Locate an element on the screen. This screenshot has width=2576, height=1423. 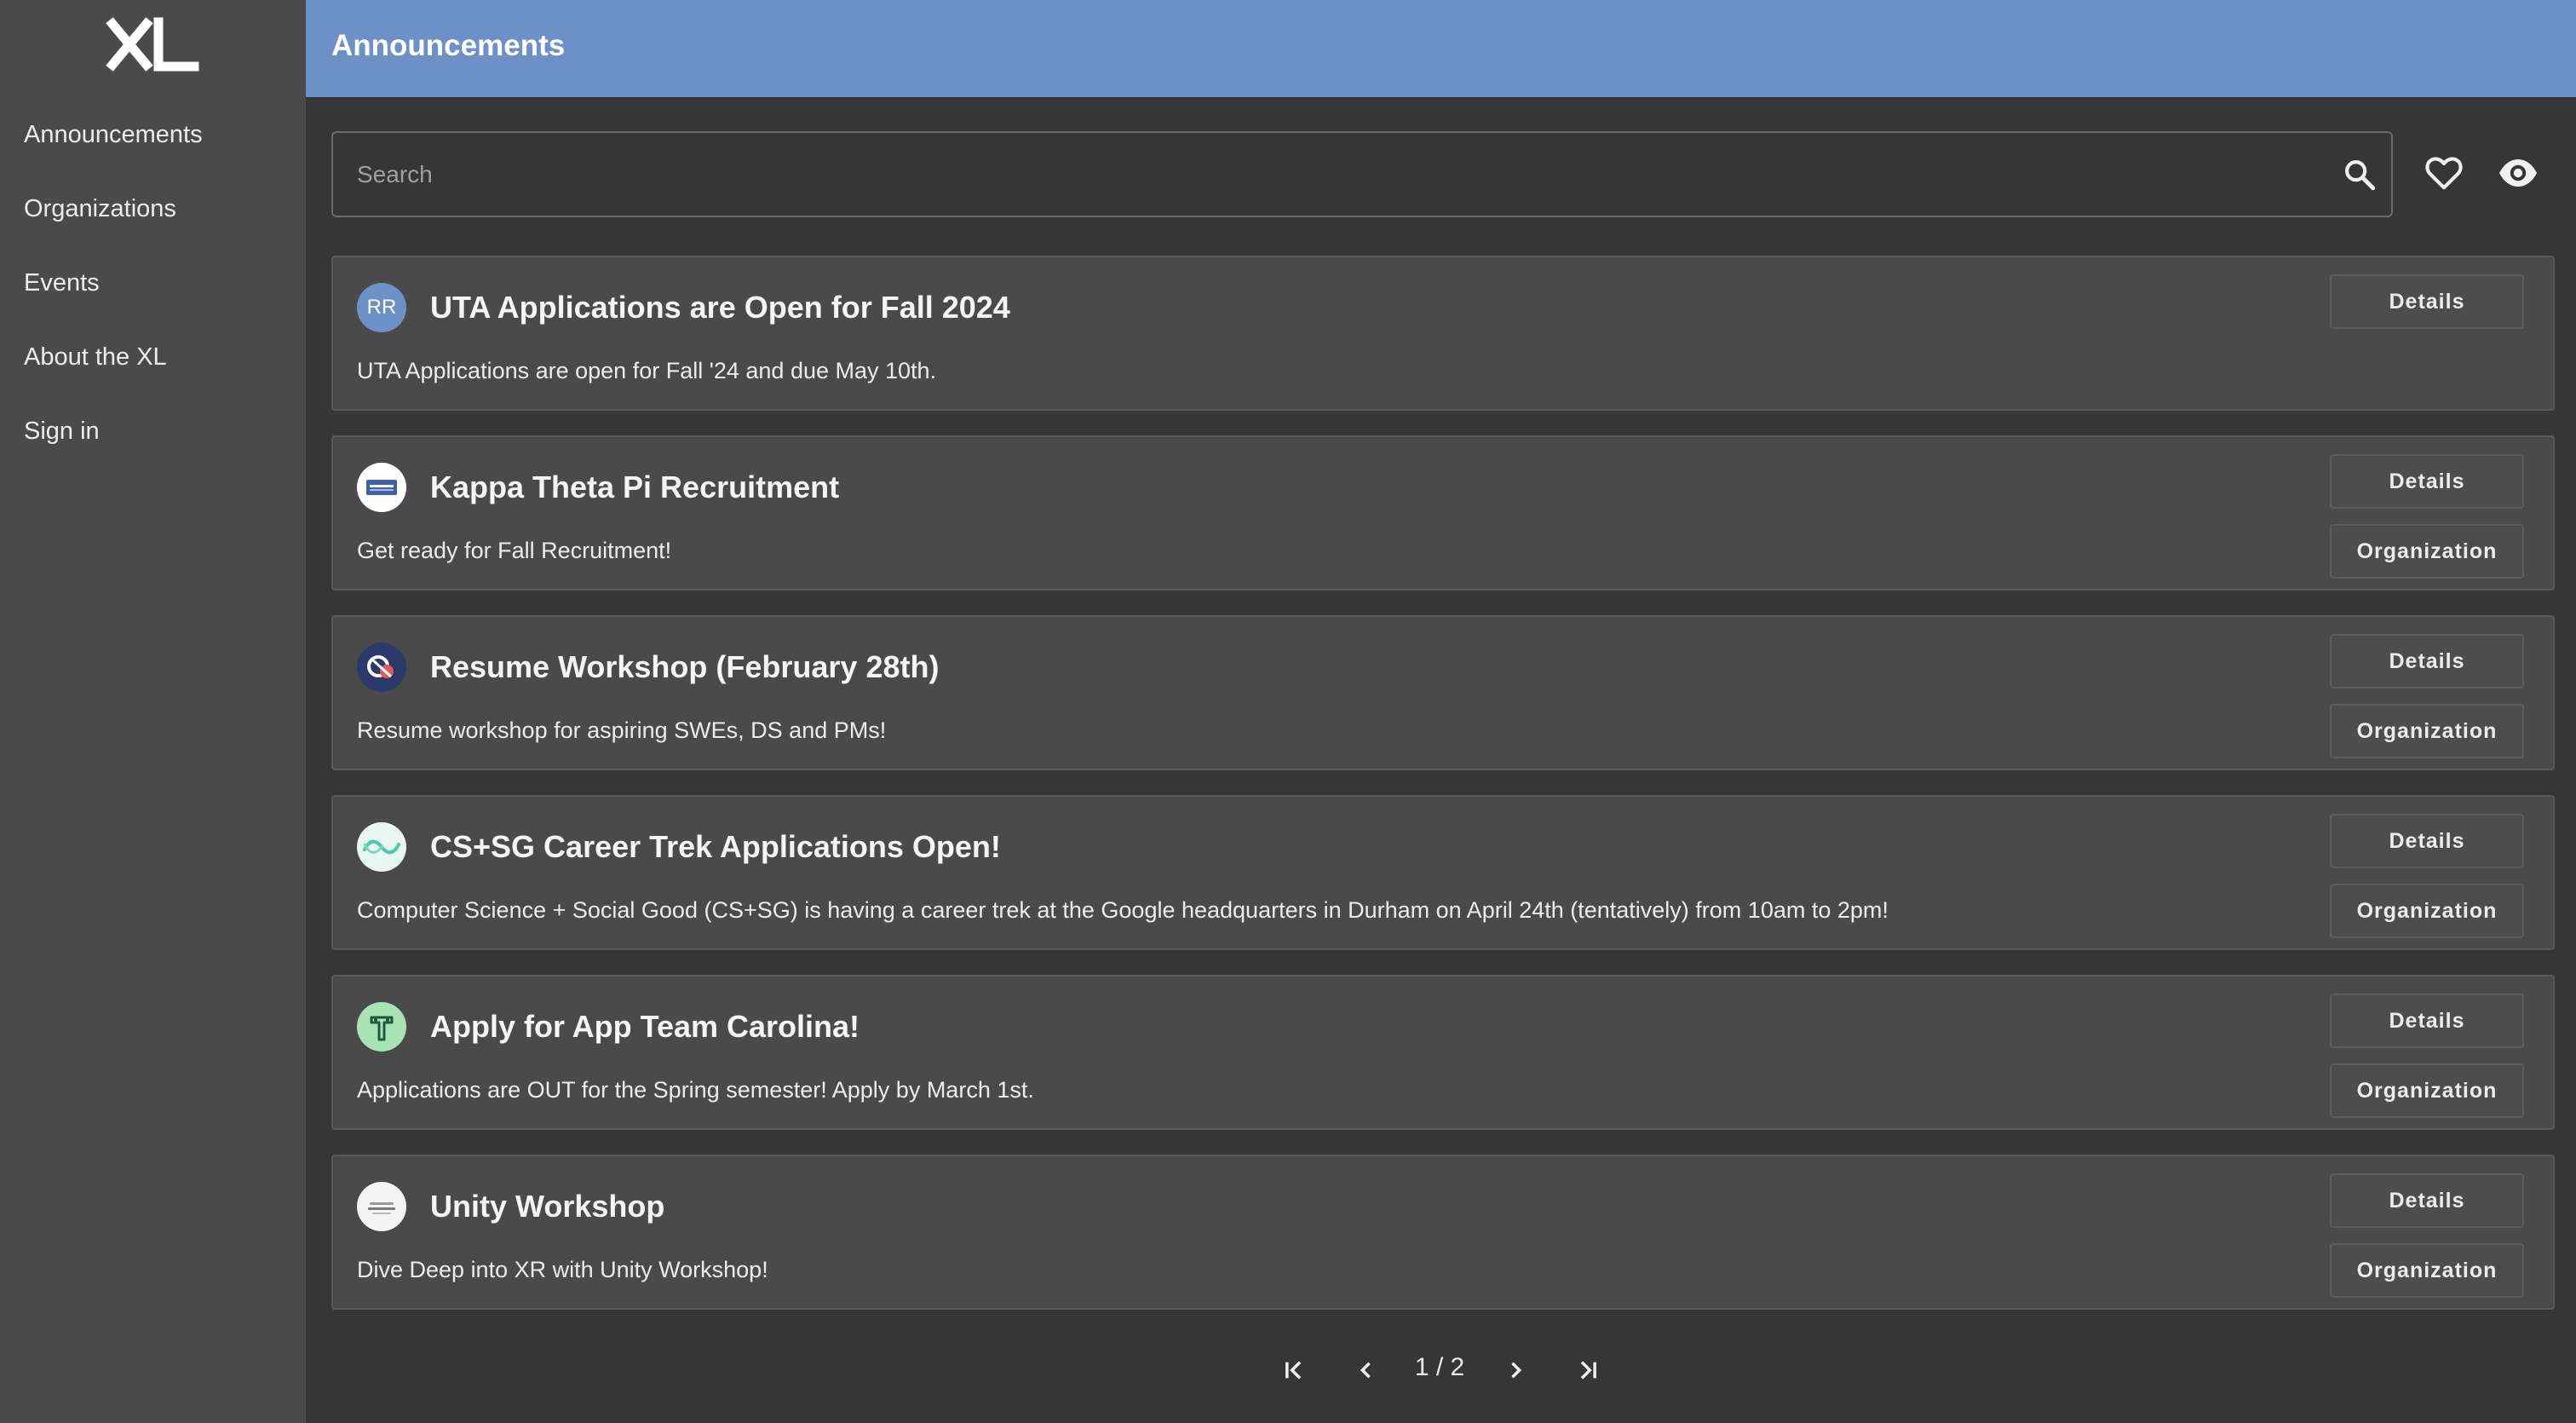
last-page-icon is located at coordinates (1588, 1370).